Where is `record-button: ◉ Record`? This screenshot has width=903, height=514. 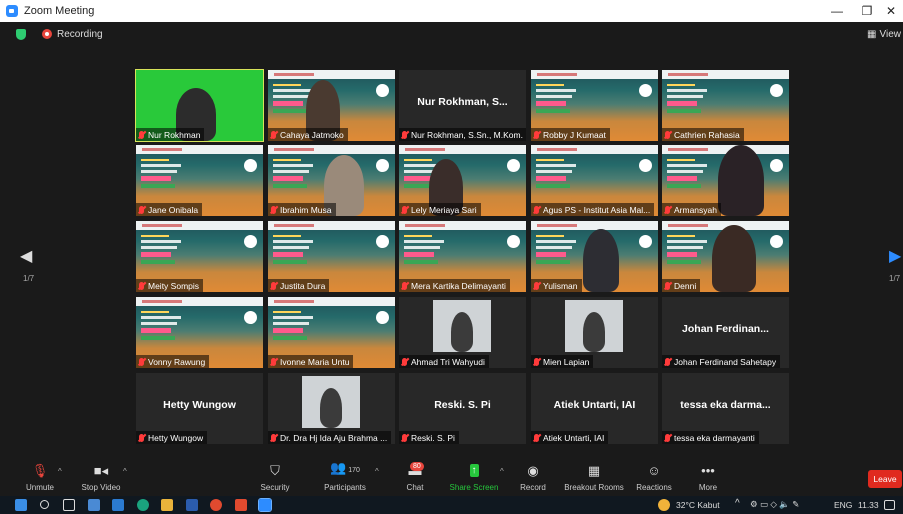 record-button: ◉ Record is located at coordinates (533, 479).